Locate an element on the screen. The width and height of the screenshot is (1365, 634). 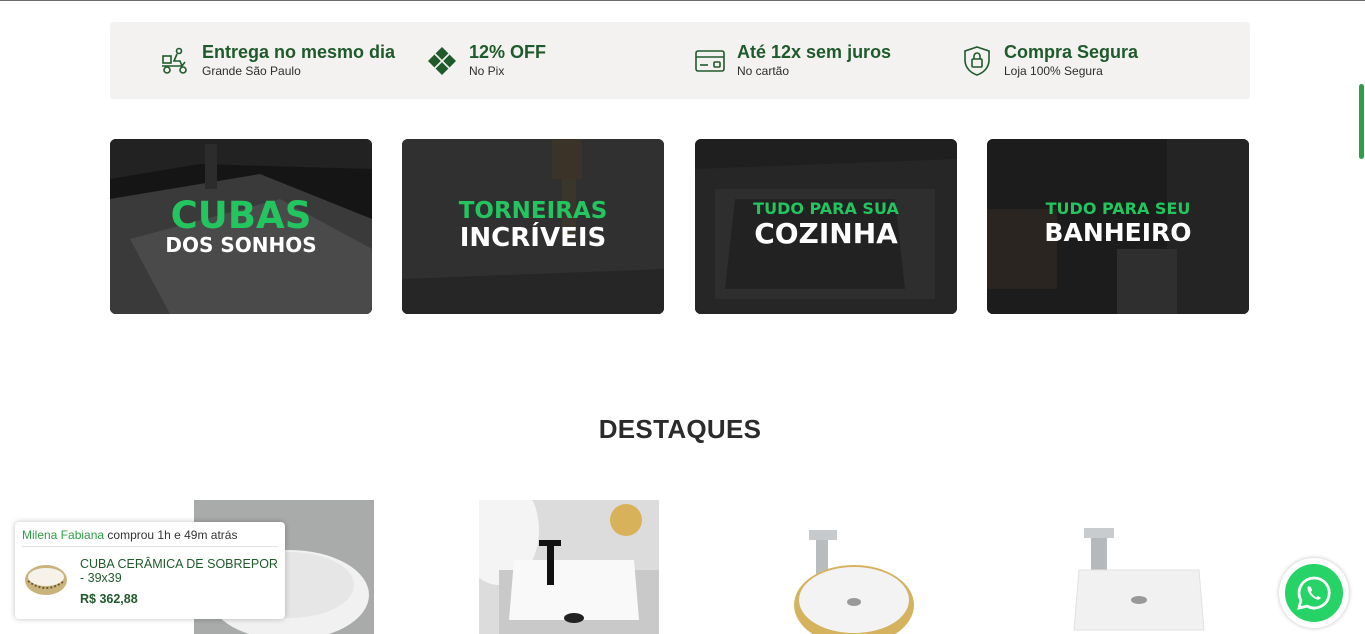
benefit-title: 12% OFF is located at coordinates (508, 52).